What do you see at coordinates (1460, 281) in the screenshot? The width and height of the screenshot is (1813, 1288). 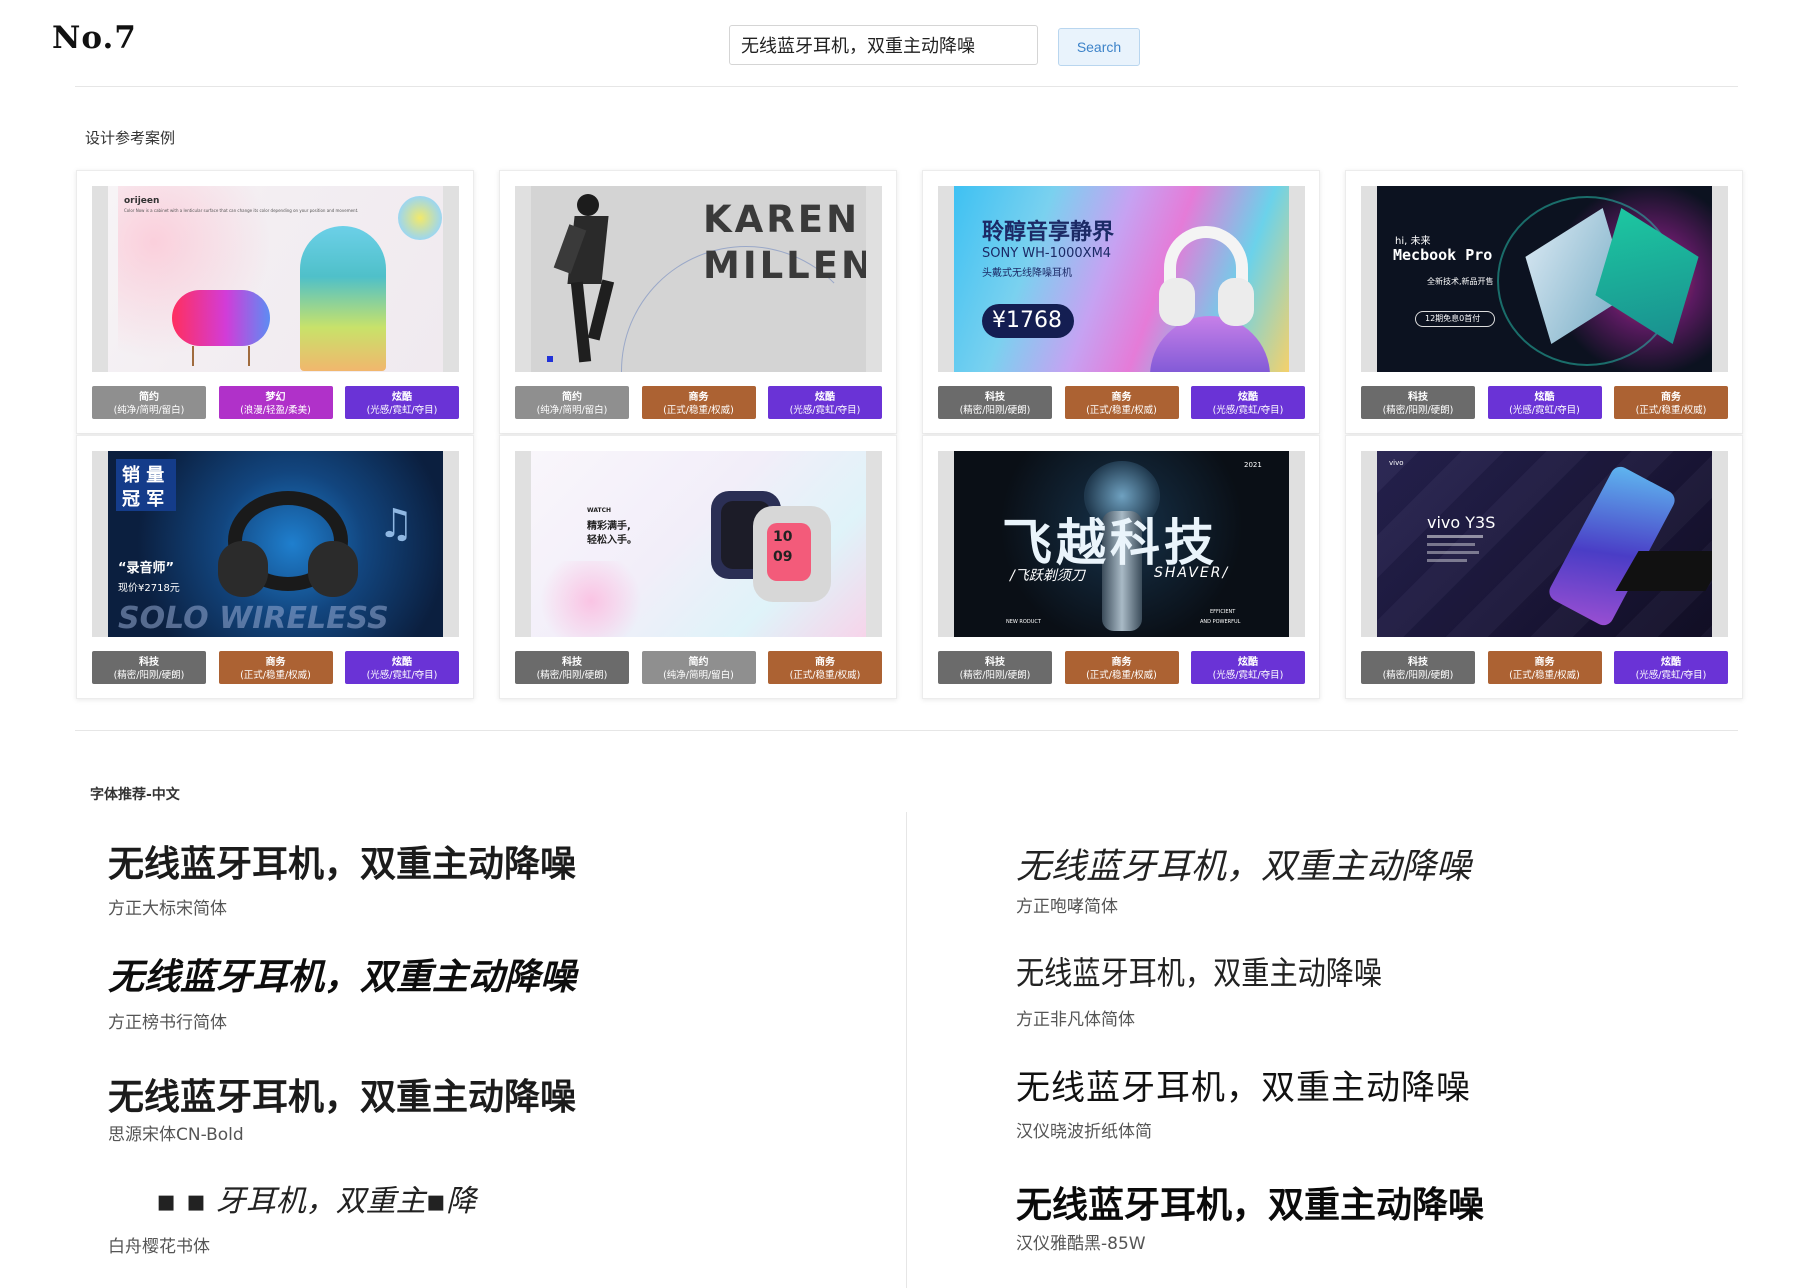 I see `thumb-caption: 全新技术,新品开售` at bounding box center [1460, 281].